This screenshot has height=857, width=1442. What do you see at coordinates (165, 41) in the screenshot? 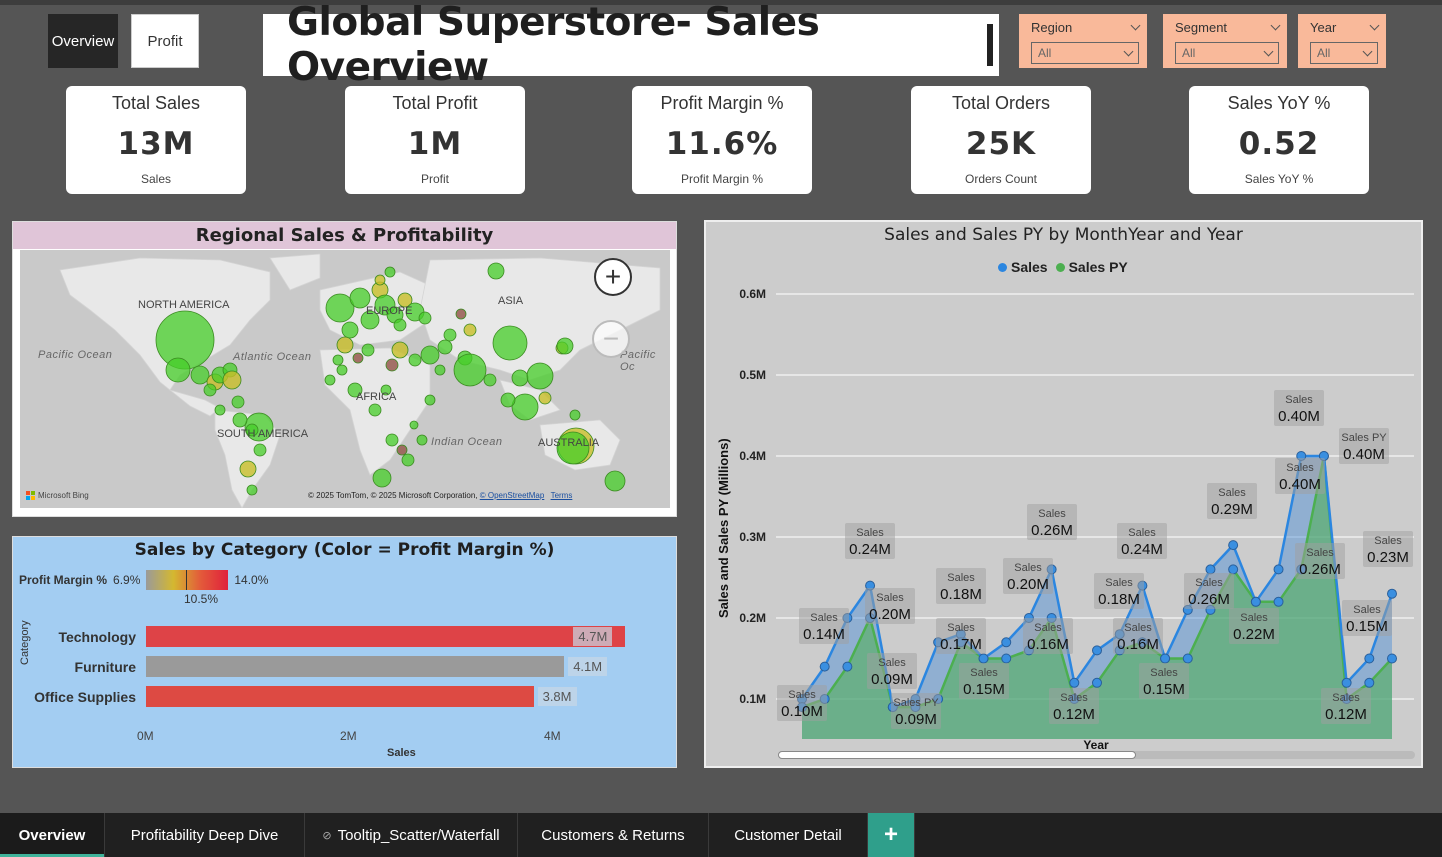
I see `profit-nav-button: Profit` at bounding box center [165, 41].